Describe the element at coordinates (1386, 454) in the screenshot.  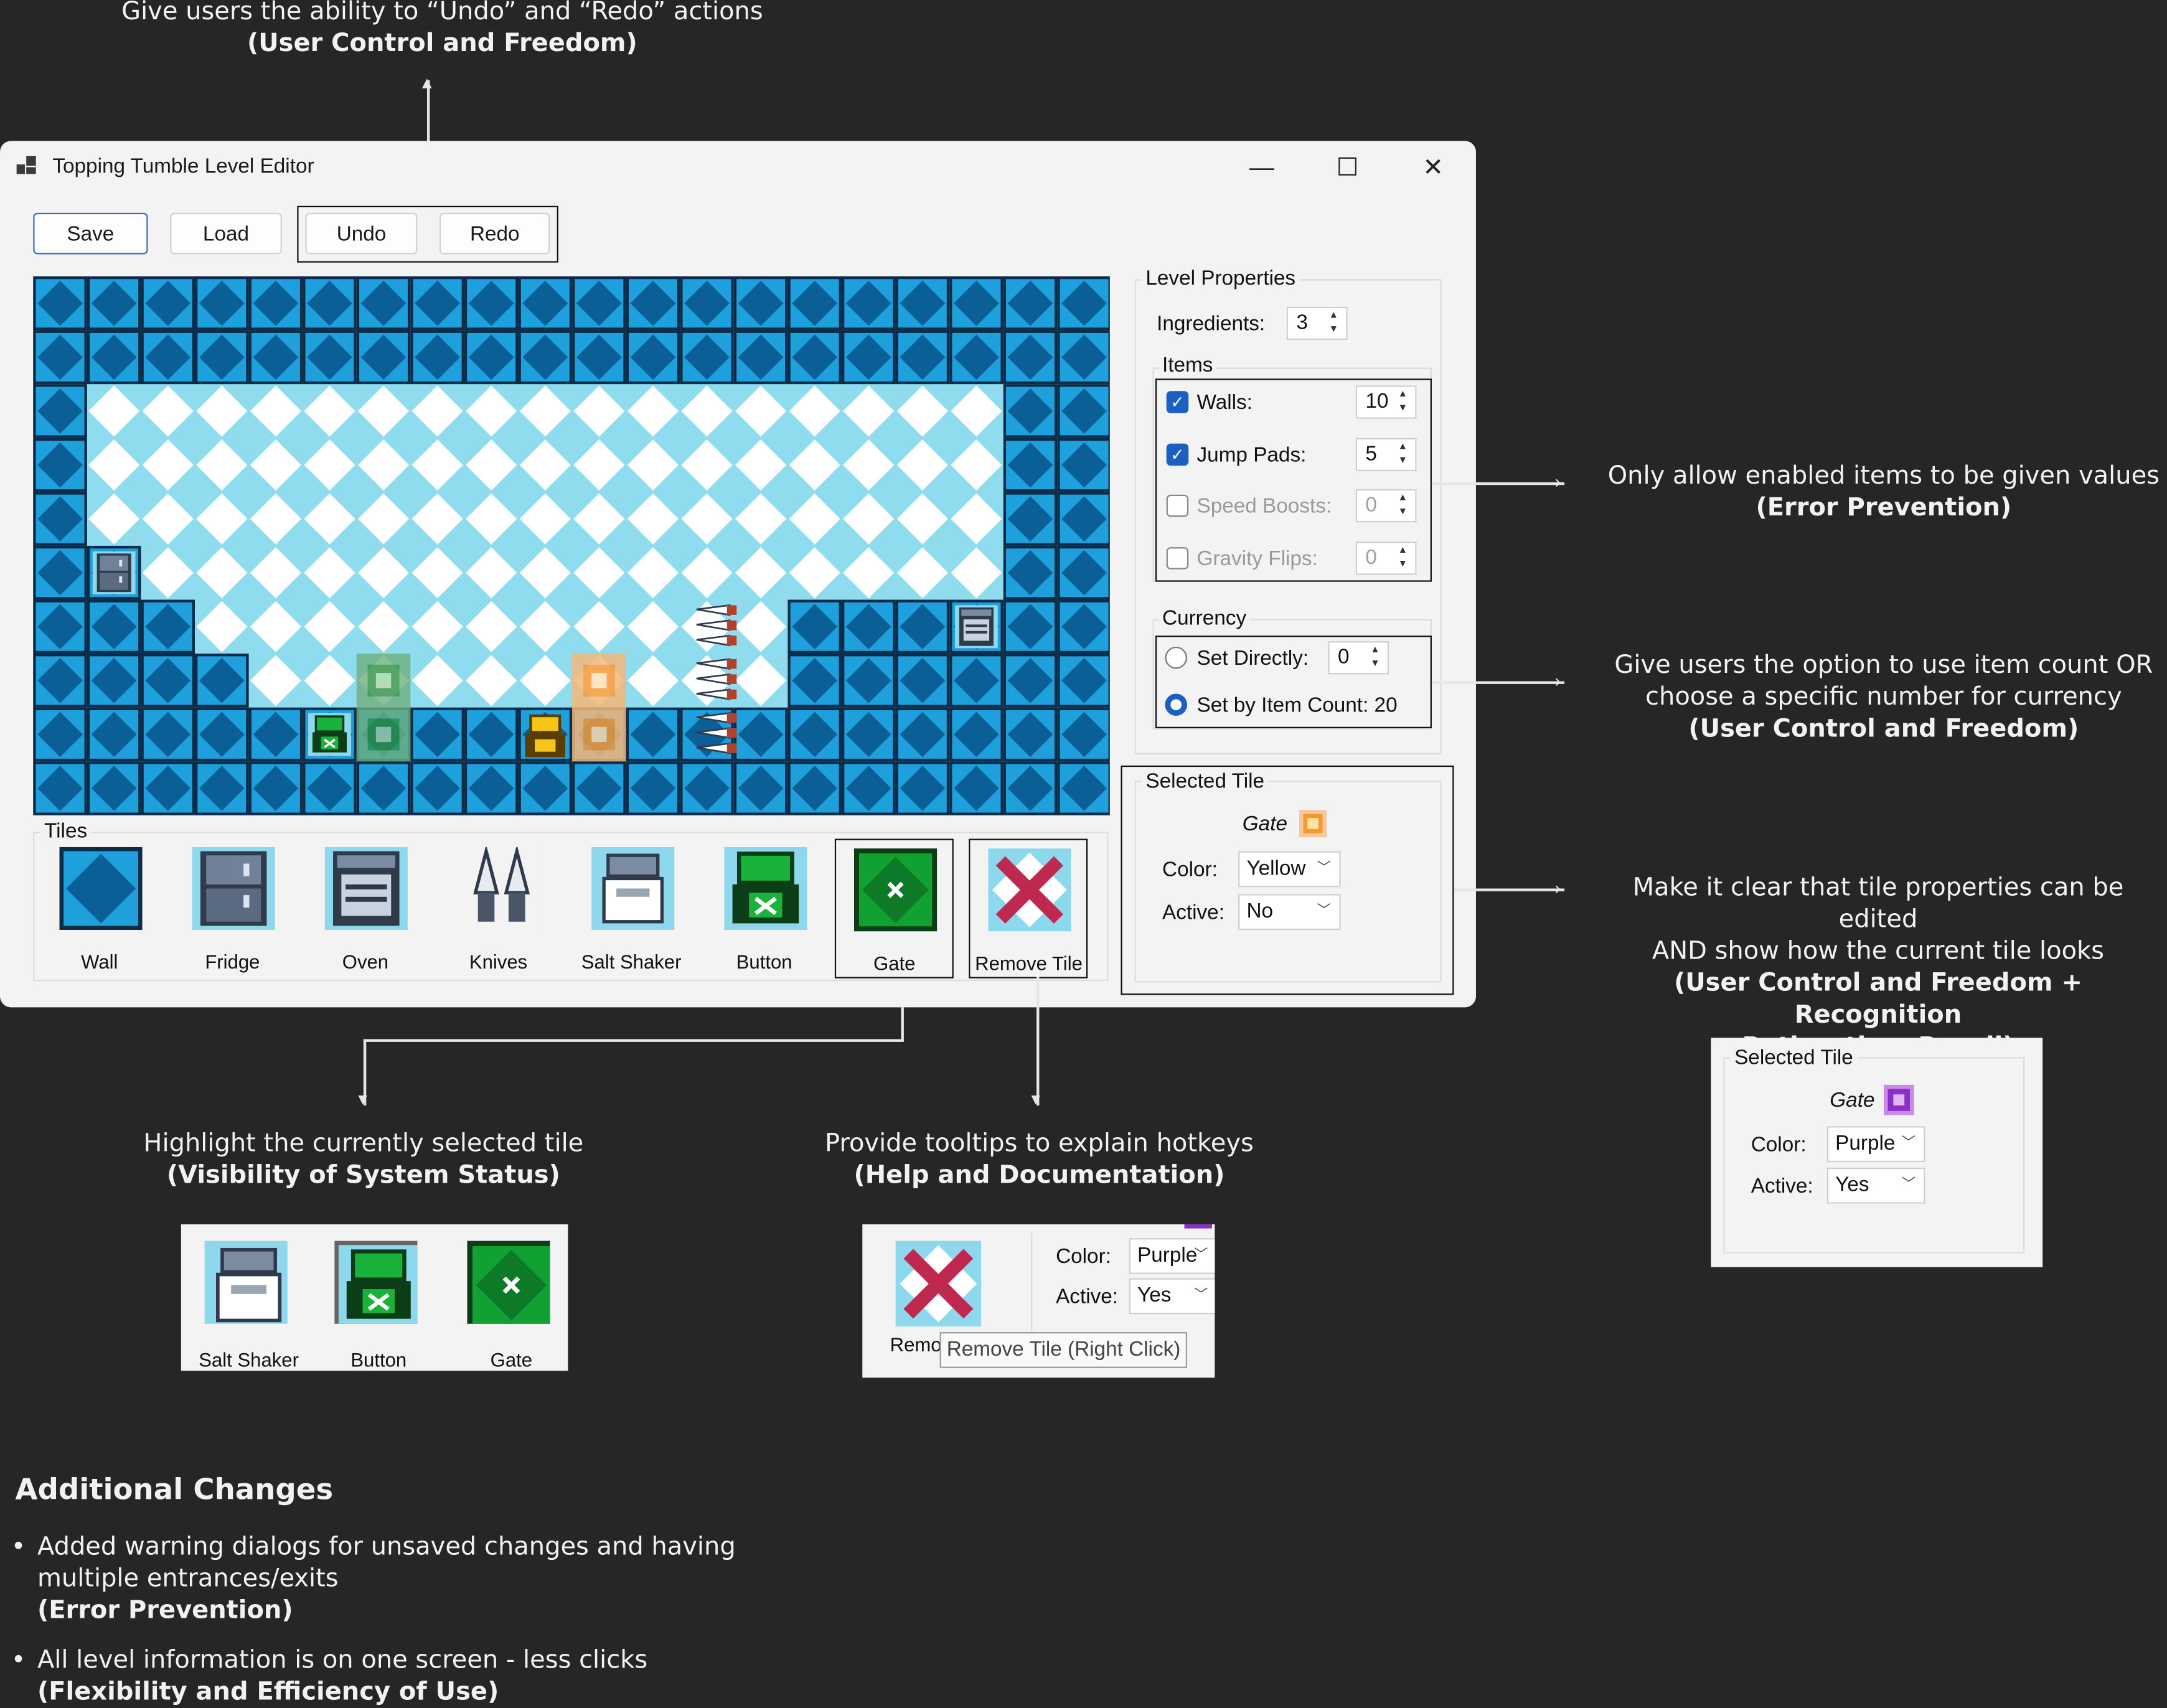
I see `item-spinner: 5 ▲ ▼` at that location.